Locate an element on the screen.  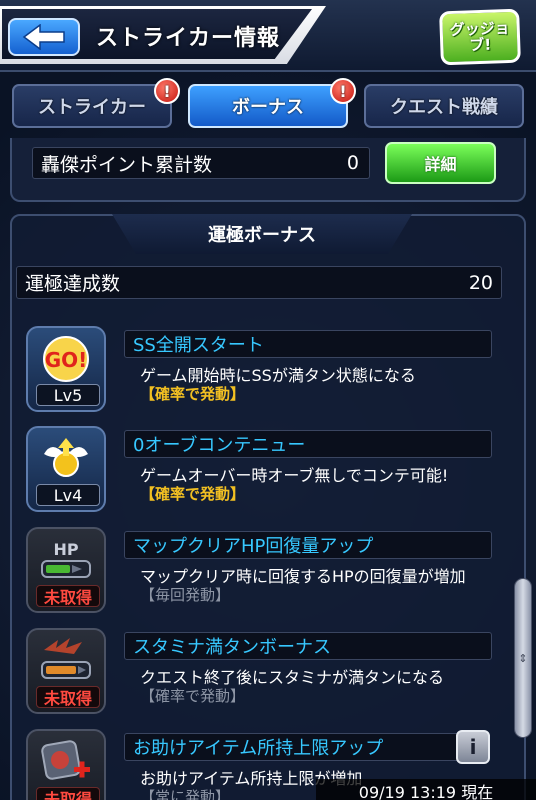
goodjob-label: グッジョブ! is located at coordinates (480, 36).